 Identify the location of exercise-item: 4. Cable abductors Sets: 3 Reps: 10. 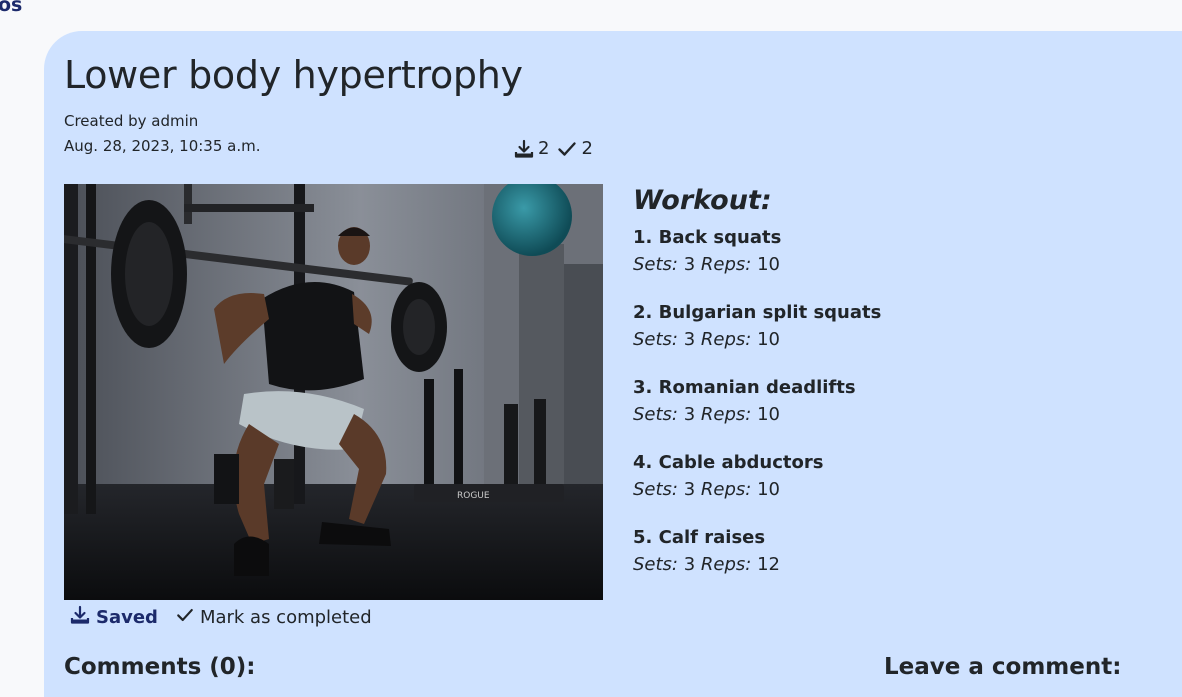
(893, 478).